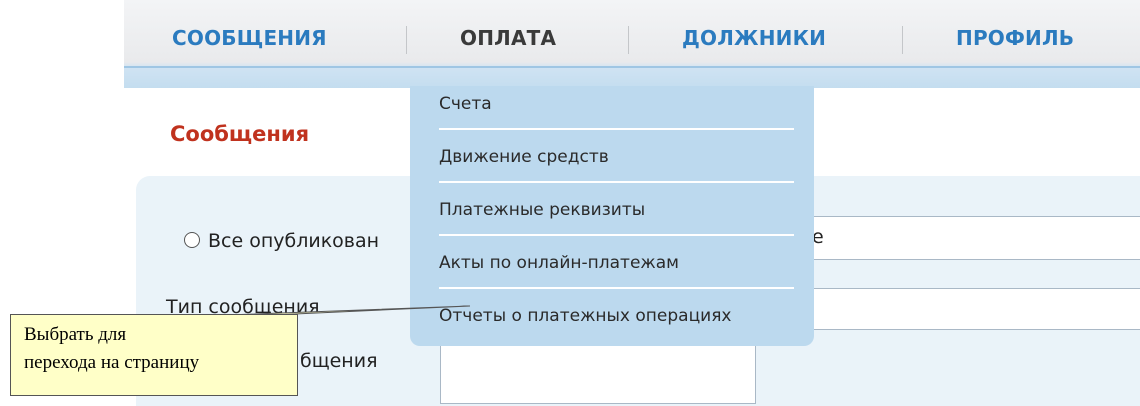 Image resolution: width=1140 pixels, height=406 pixels. I want to click on callout-line-2: перехода на страницу, so click(112, 362).